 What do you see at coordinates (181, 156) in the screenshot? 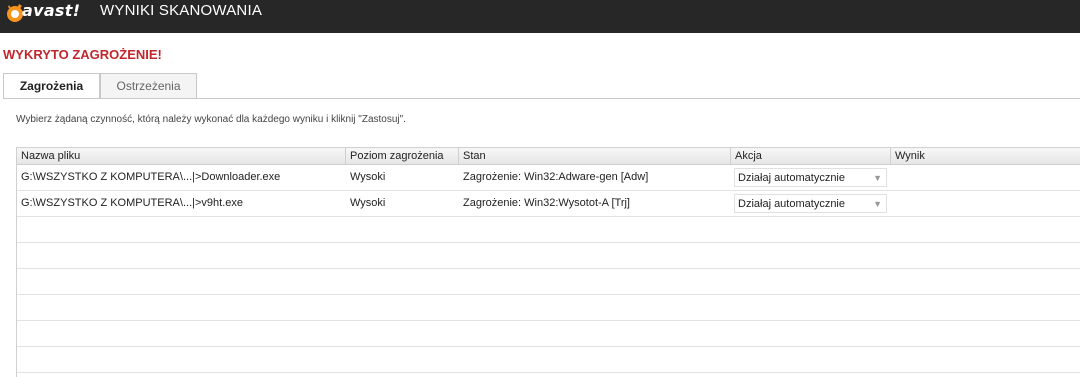
I see `column-header-file: Nazwa pliku` at bounding box center [181, 156].